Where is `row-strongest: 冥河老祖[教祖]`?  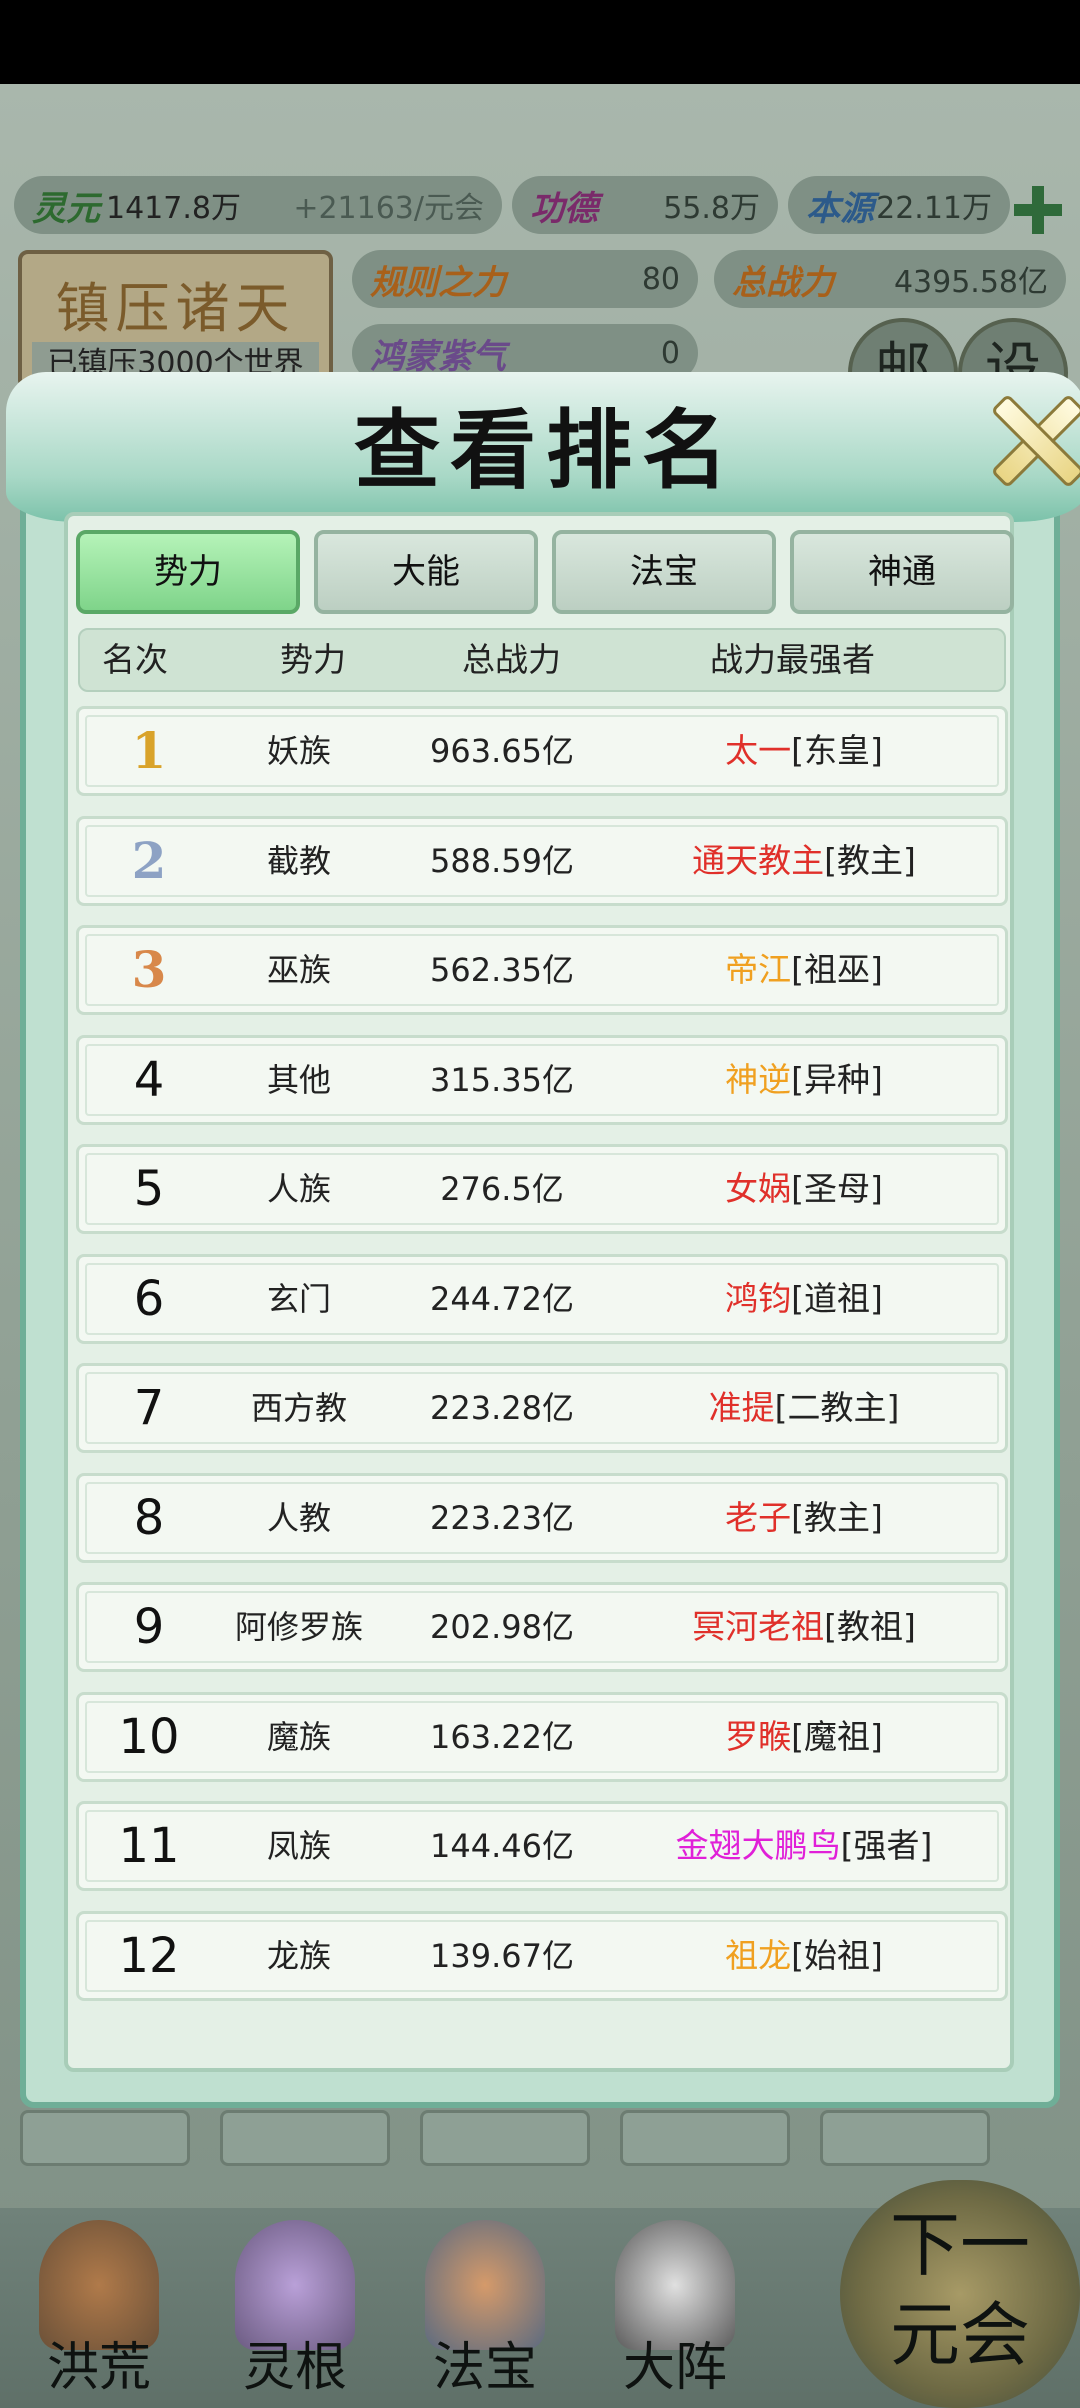
row-strongest: 冥河老祖[教祖] is located at coordinates (804, 1627).